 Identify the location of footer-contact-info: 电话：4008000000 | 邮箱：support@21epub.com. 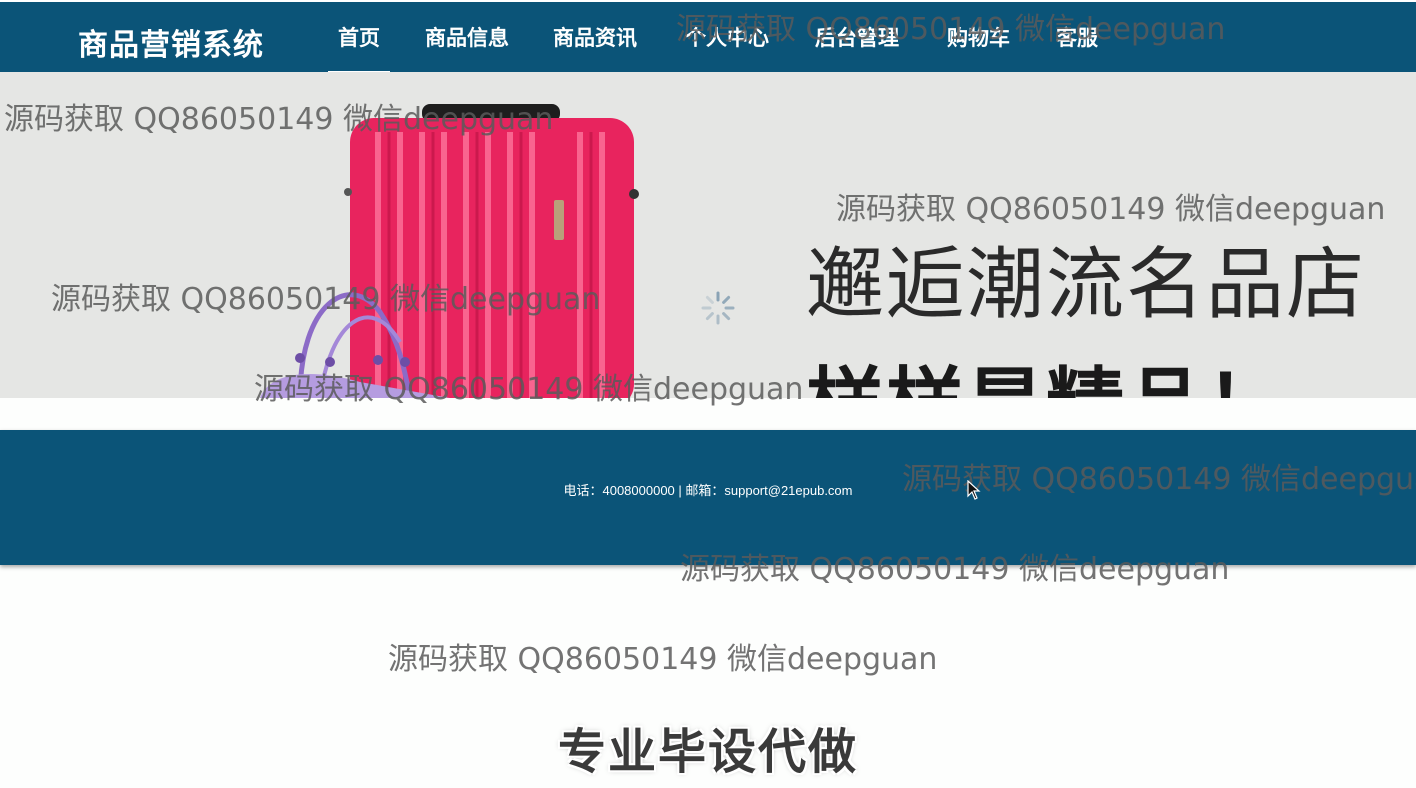
(708, 490).